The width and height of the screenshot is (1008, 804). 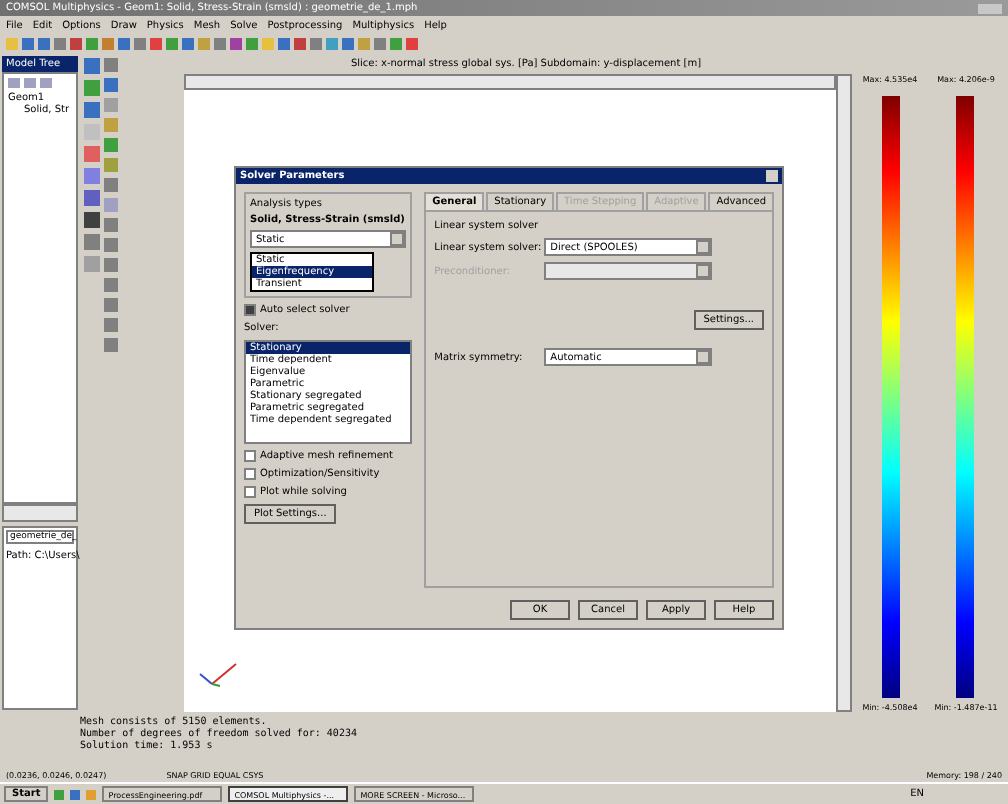 I want to click on solver-dropdown, so click(x=628, y=271).